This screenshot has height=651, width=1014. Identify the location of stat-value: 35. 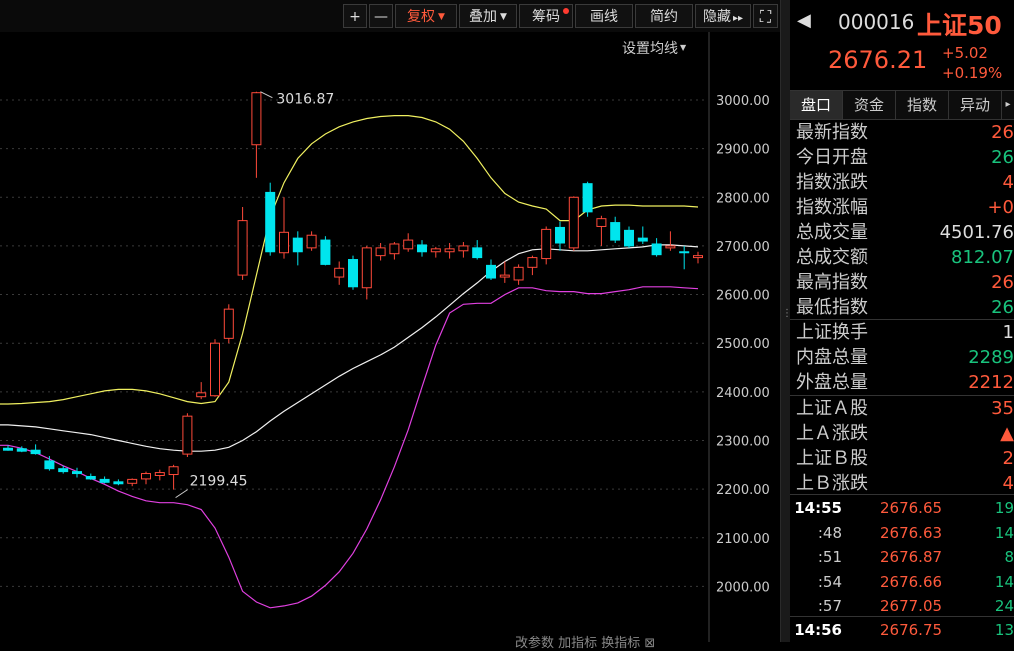
(1002, 408).